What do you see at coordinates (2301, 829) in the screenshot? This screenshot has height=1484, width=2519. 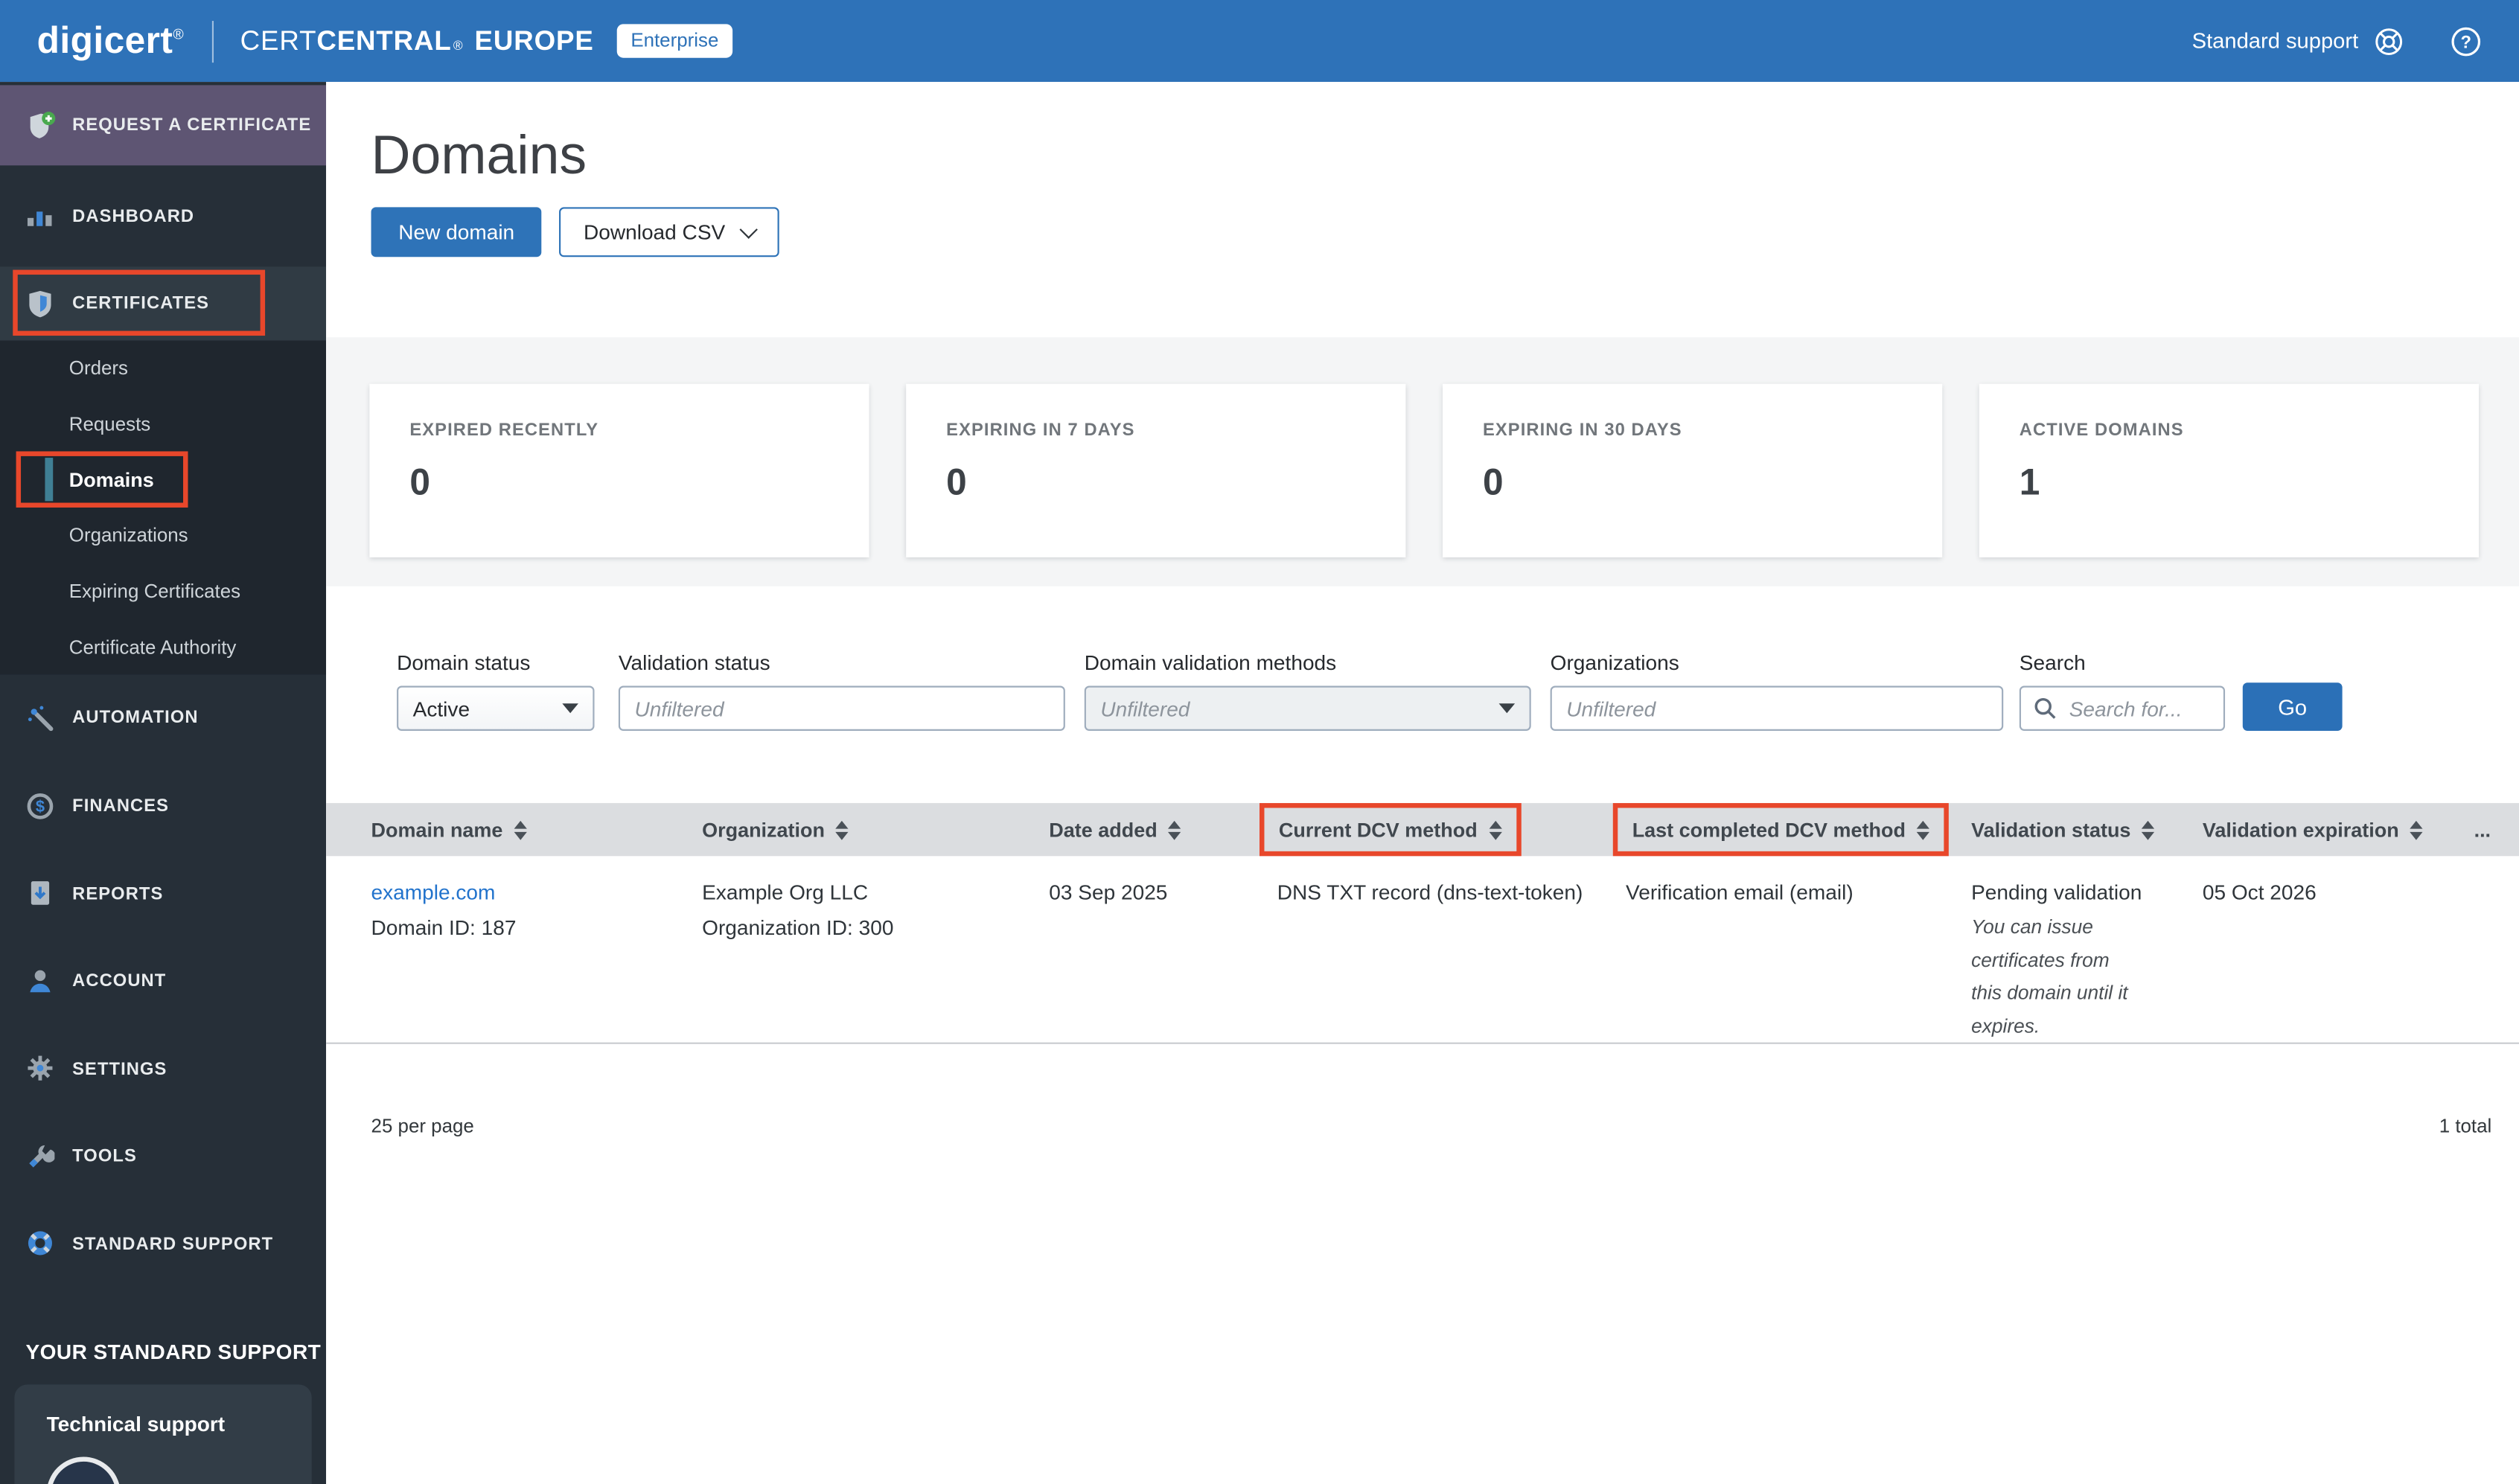 I see `col-label: Validation expiration` at bounding box center [2301, 829].